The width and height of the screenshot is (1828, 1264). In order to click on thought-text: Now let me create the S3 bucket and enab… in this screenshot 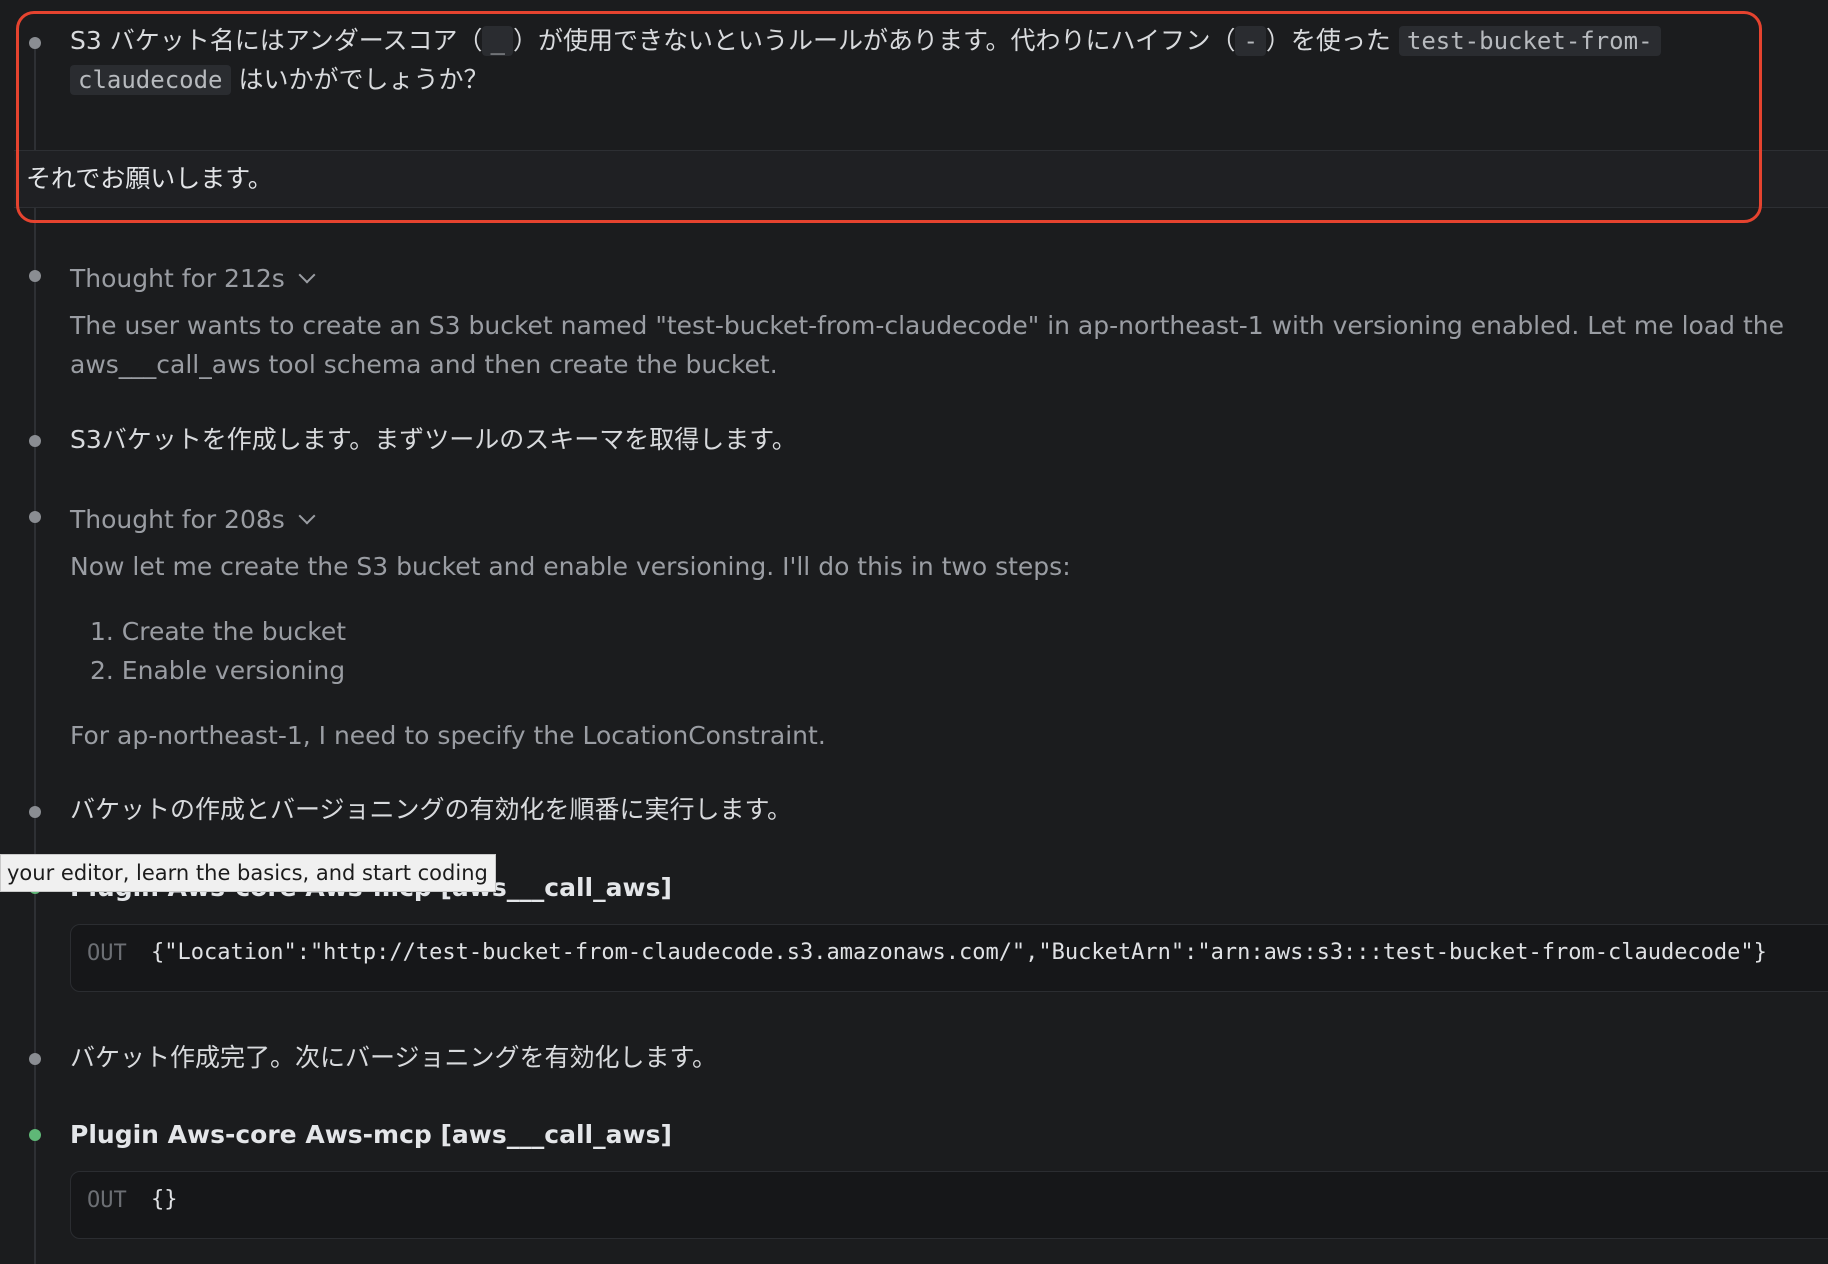, I will do `click(570, 566)`.